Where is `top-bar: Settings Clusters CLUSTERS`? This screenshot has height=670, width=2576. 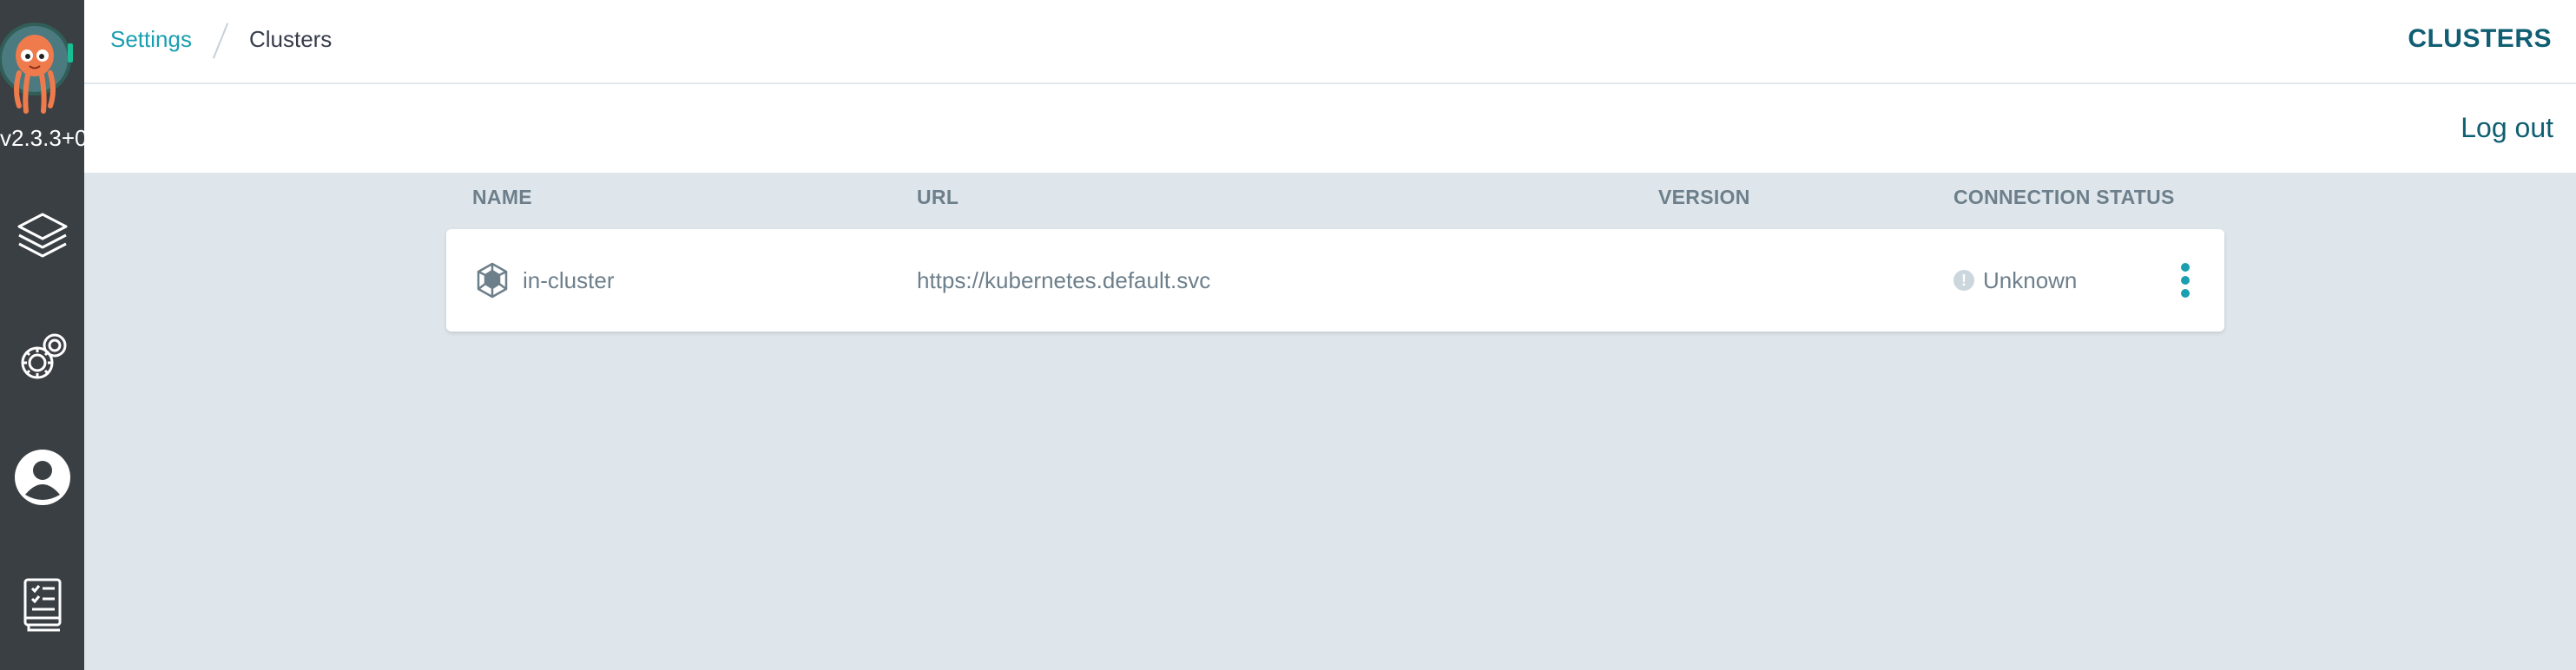
top-bar: Settings Clusters CLUSTERS is located at coordinates (1330, 41).